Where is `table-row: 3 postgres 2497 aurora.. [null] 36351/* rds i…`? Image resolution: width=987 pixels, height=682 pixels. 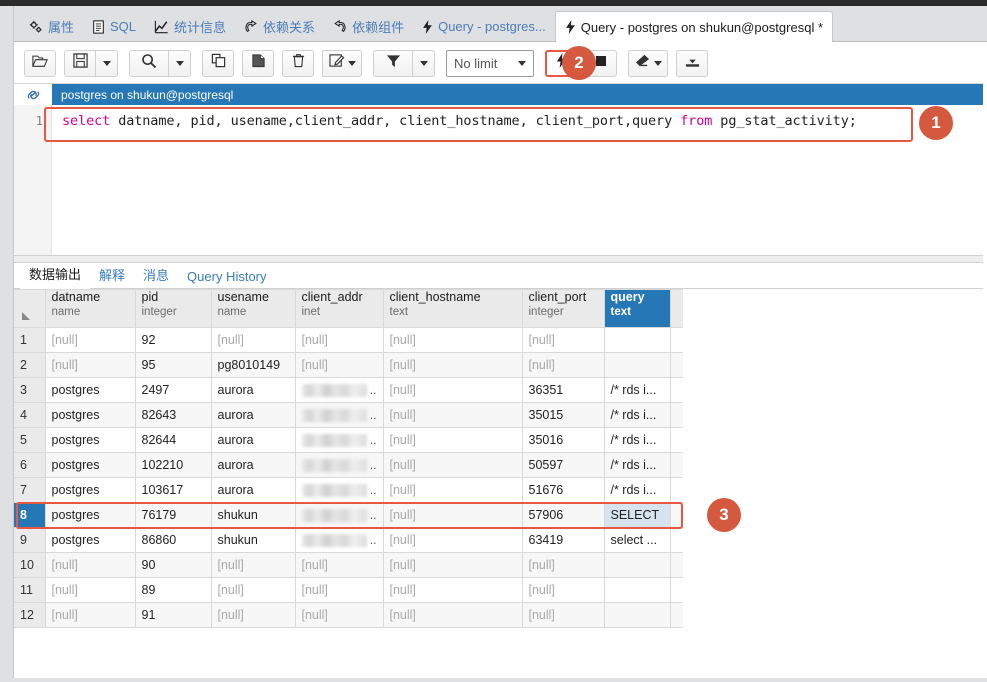
table-row: 3 postgres 2497 aurora.. [null] 36351/* rds i… is located at coordinates (348, 390).